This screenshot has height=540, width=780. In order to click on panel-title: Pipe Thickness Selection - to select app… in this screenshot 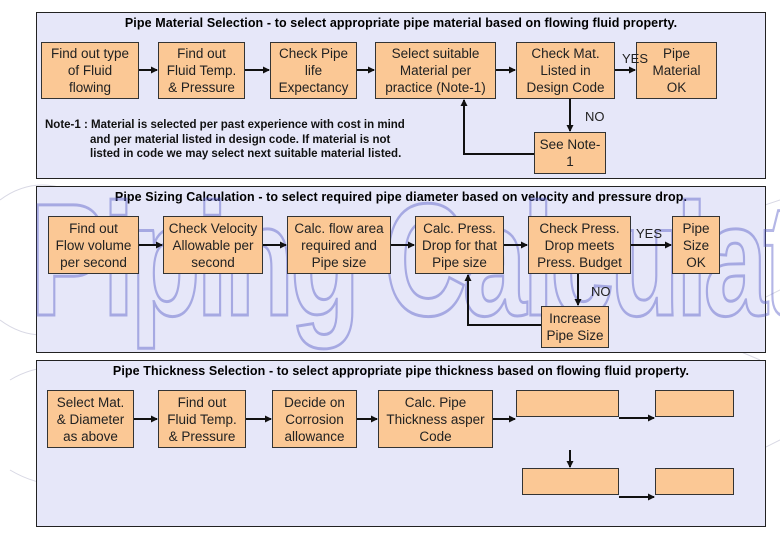, I will do `click(401, 371)`.